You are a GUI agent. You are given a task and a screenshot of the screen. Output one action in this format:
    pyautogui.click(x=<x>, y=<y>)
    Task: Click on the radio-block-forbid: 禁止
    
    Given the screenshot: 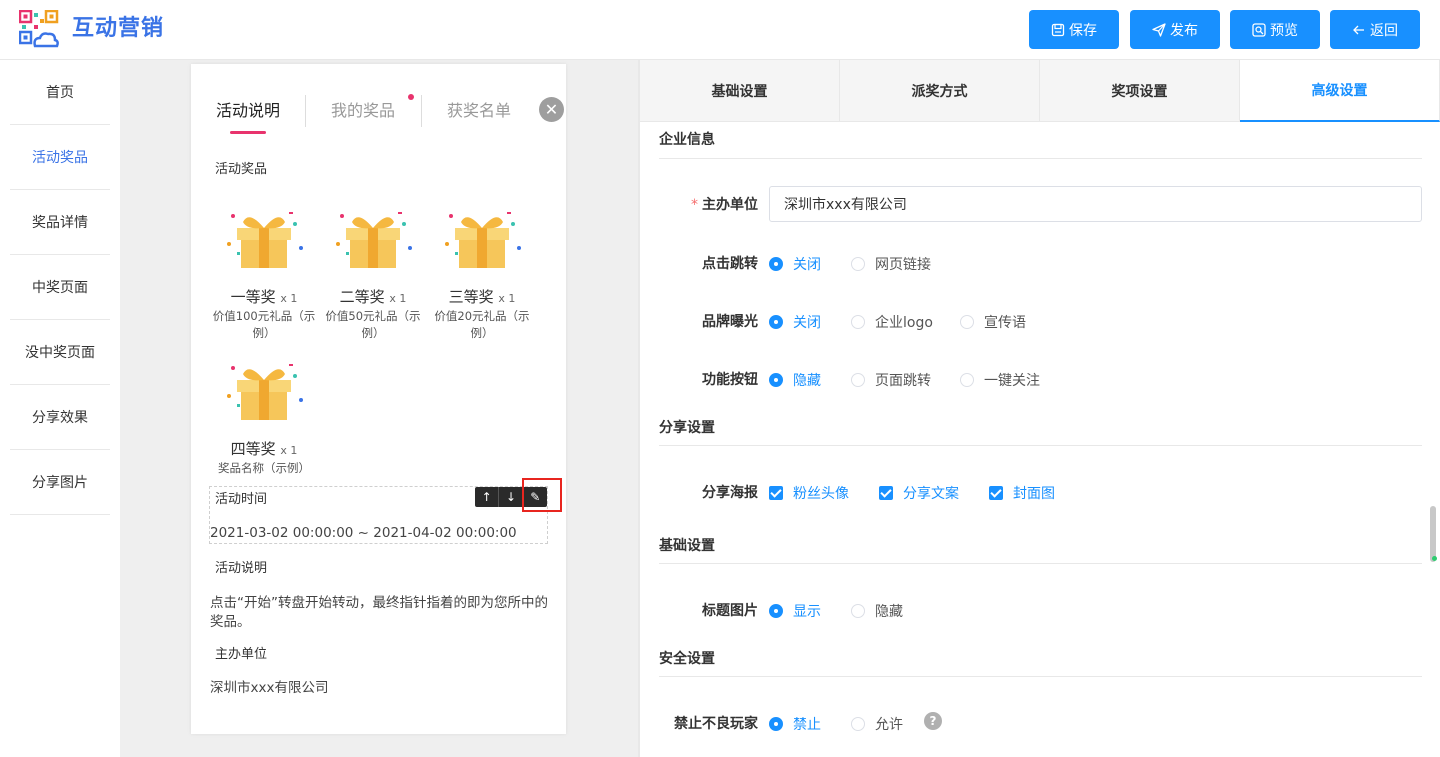 What is the action you would take?
    pyautogui.click(x=795, y=724)
    